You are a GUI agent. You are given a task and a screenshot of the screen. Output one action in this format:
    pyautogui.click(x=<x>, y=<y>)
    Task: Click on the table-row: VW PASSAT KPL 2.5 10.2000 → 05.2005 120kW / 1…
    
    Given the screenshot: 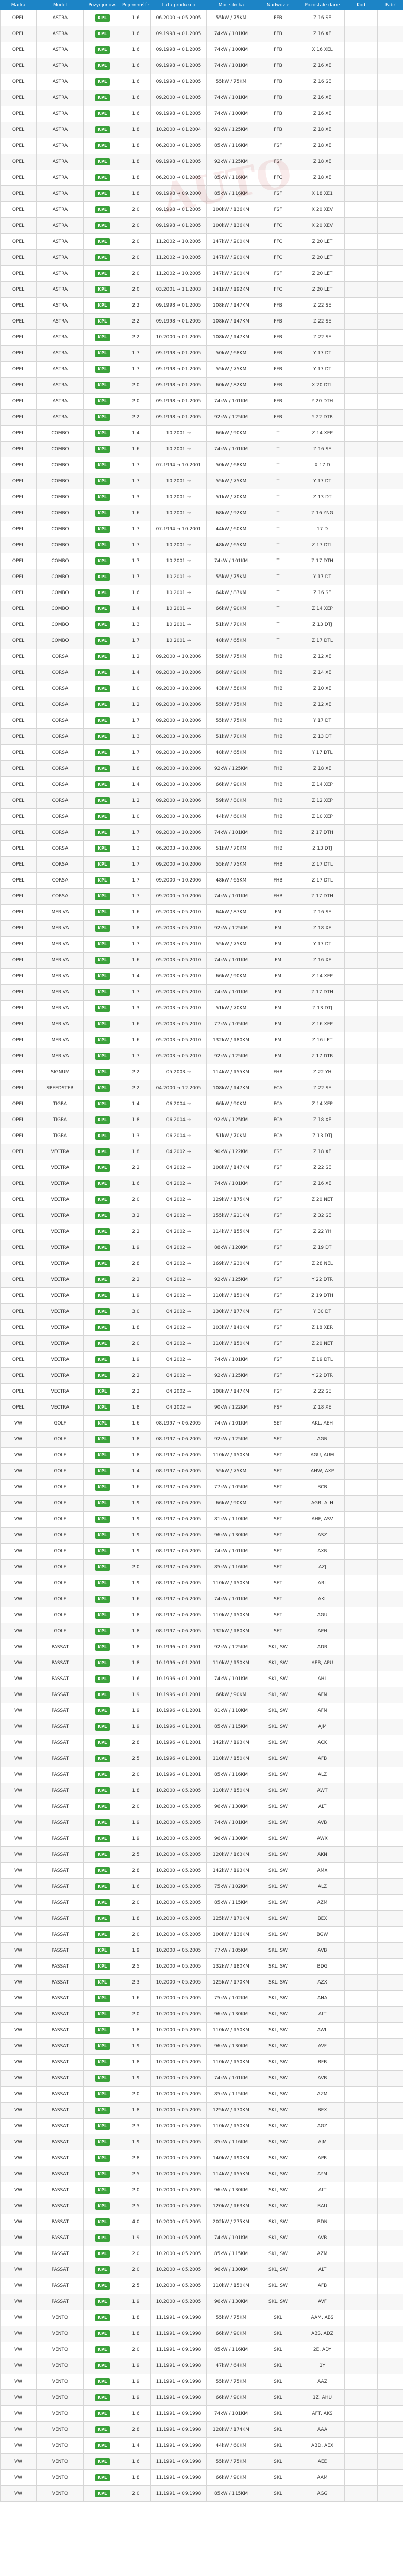 What is the action you would take?
    pyautogui.click(x=202, y=1854)
    